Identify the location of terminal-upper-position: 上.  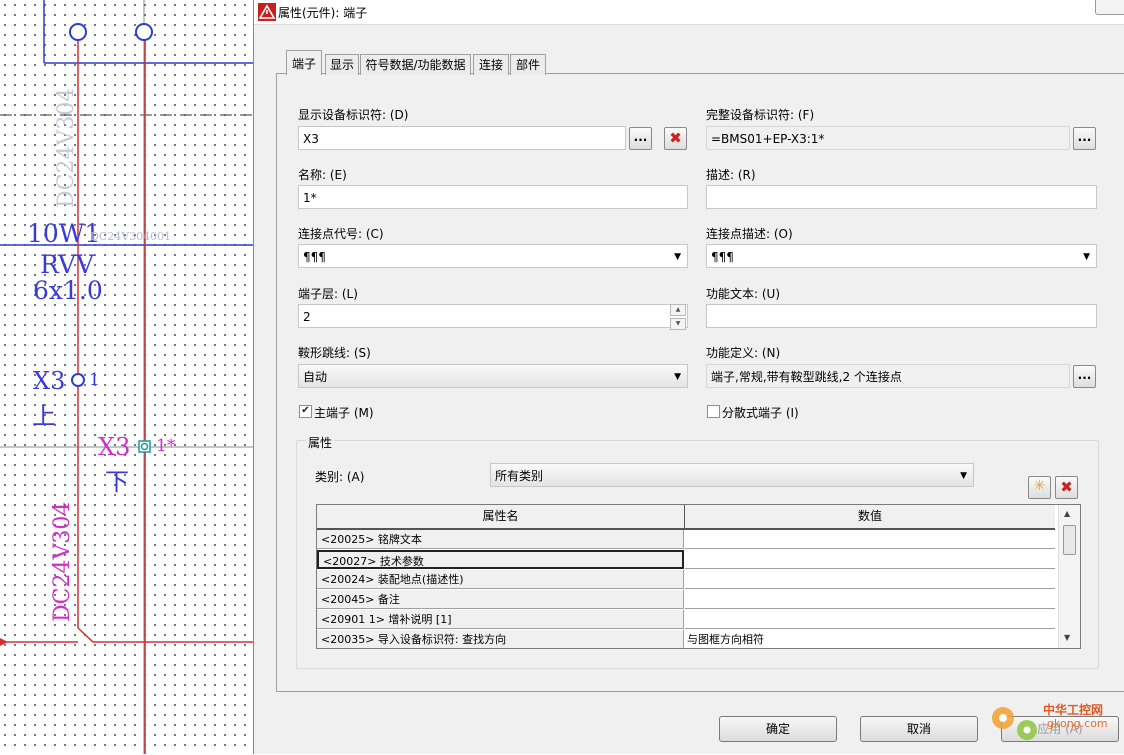
(44, 416).